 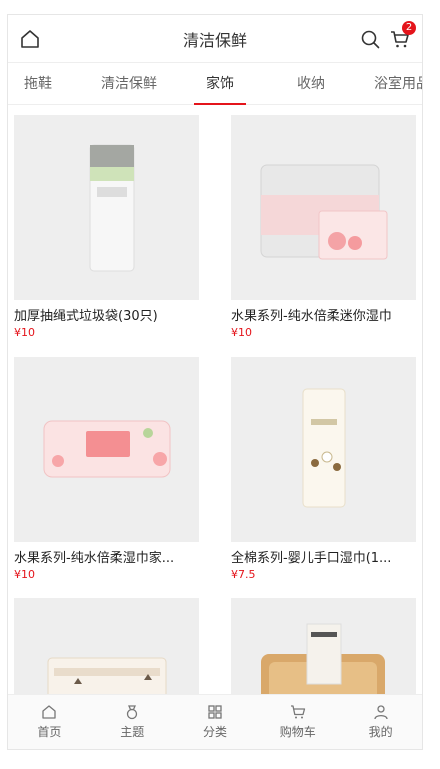 I want to click on product-card: 水果系列-纯水倍柔迷你湿巾 ¥10, so click(x=326, y=227).